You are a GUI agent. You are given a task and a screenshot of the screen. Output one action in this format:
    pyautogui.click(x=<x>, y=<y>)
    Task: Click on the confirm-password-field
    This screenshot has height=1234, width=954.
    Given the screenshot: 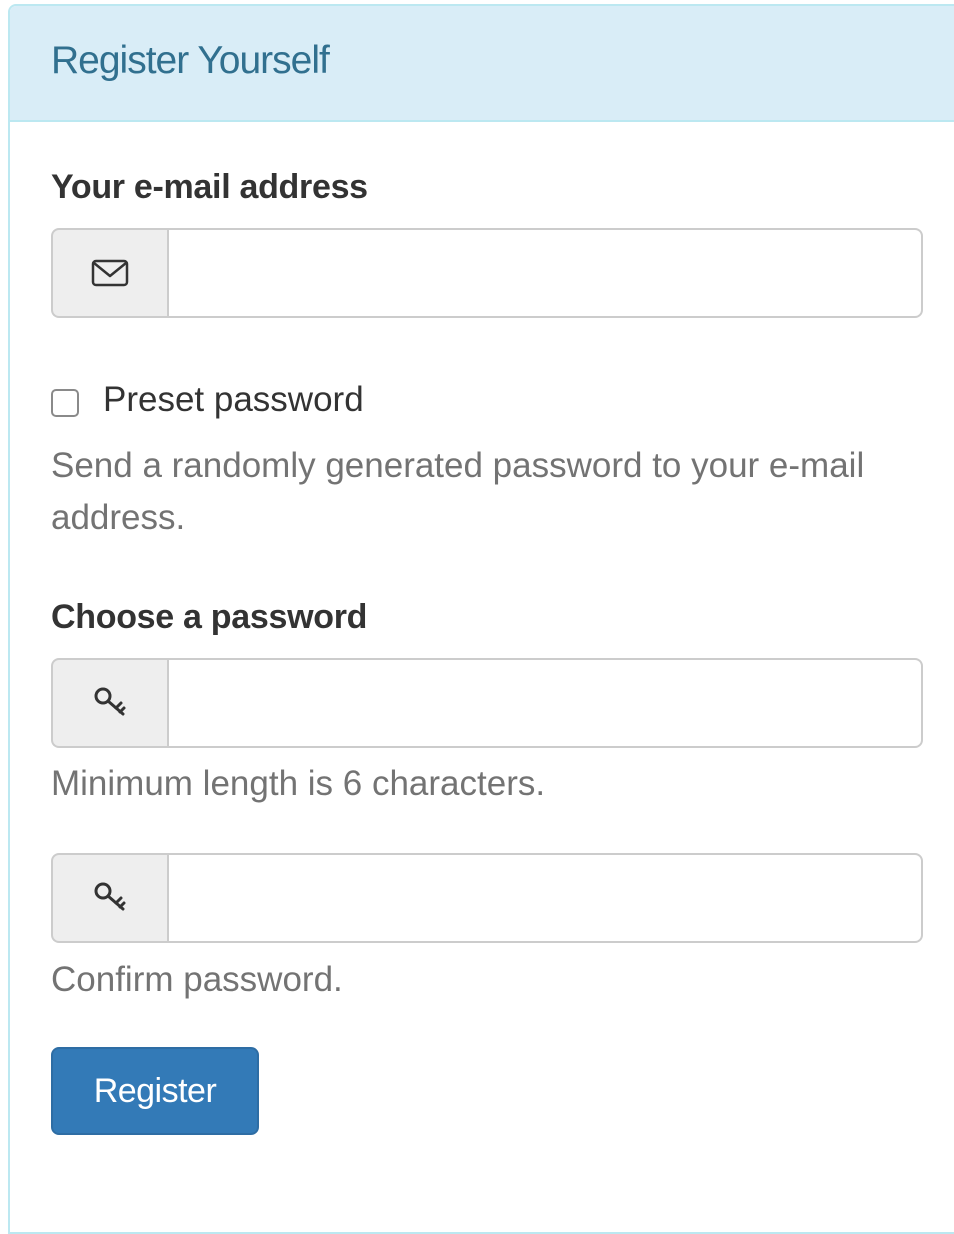 What is the action you would take?
    pyautogui.click(x=545, y=898)
    